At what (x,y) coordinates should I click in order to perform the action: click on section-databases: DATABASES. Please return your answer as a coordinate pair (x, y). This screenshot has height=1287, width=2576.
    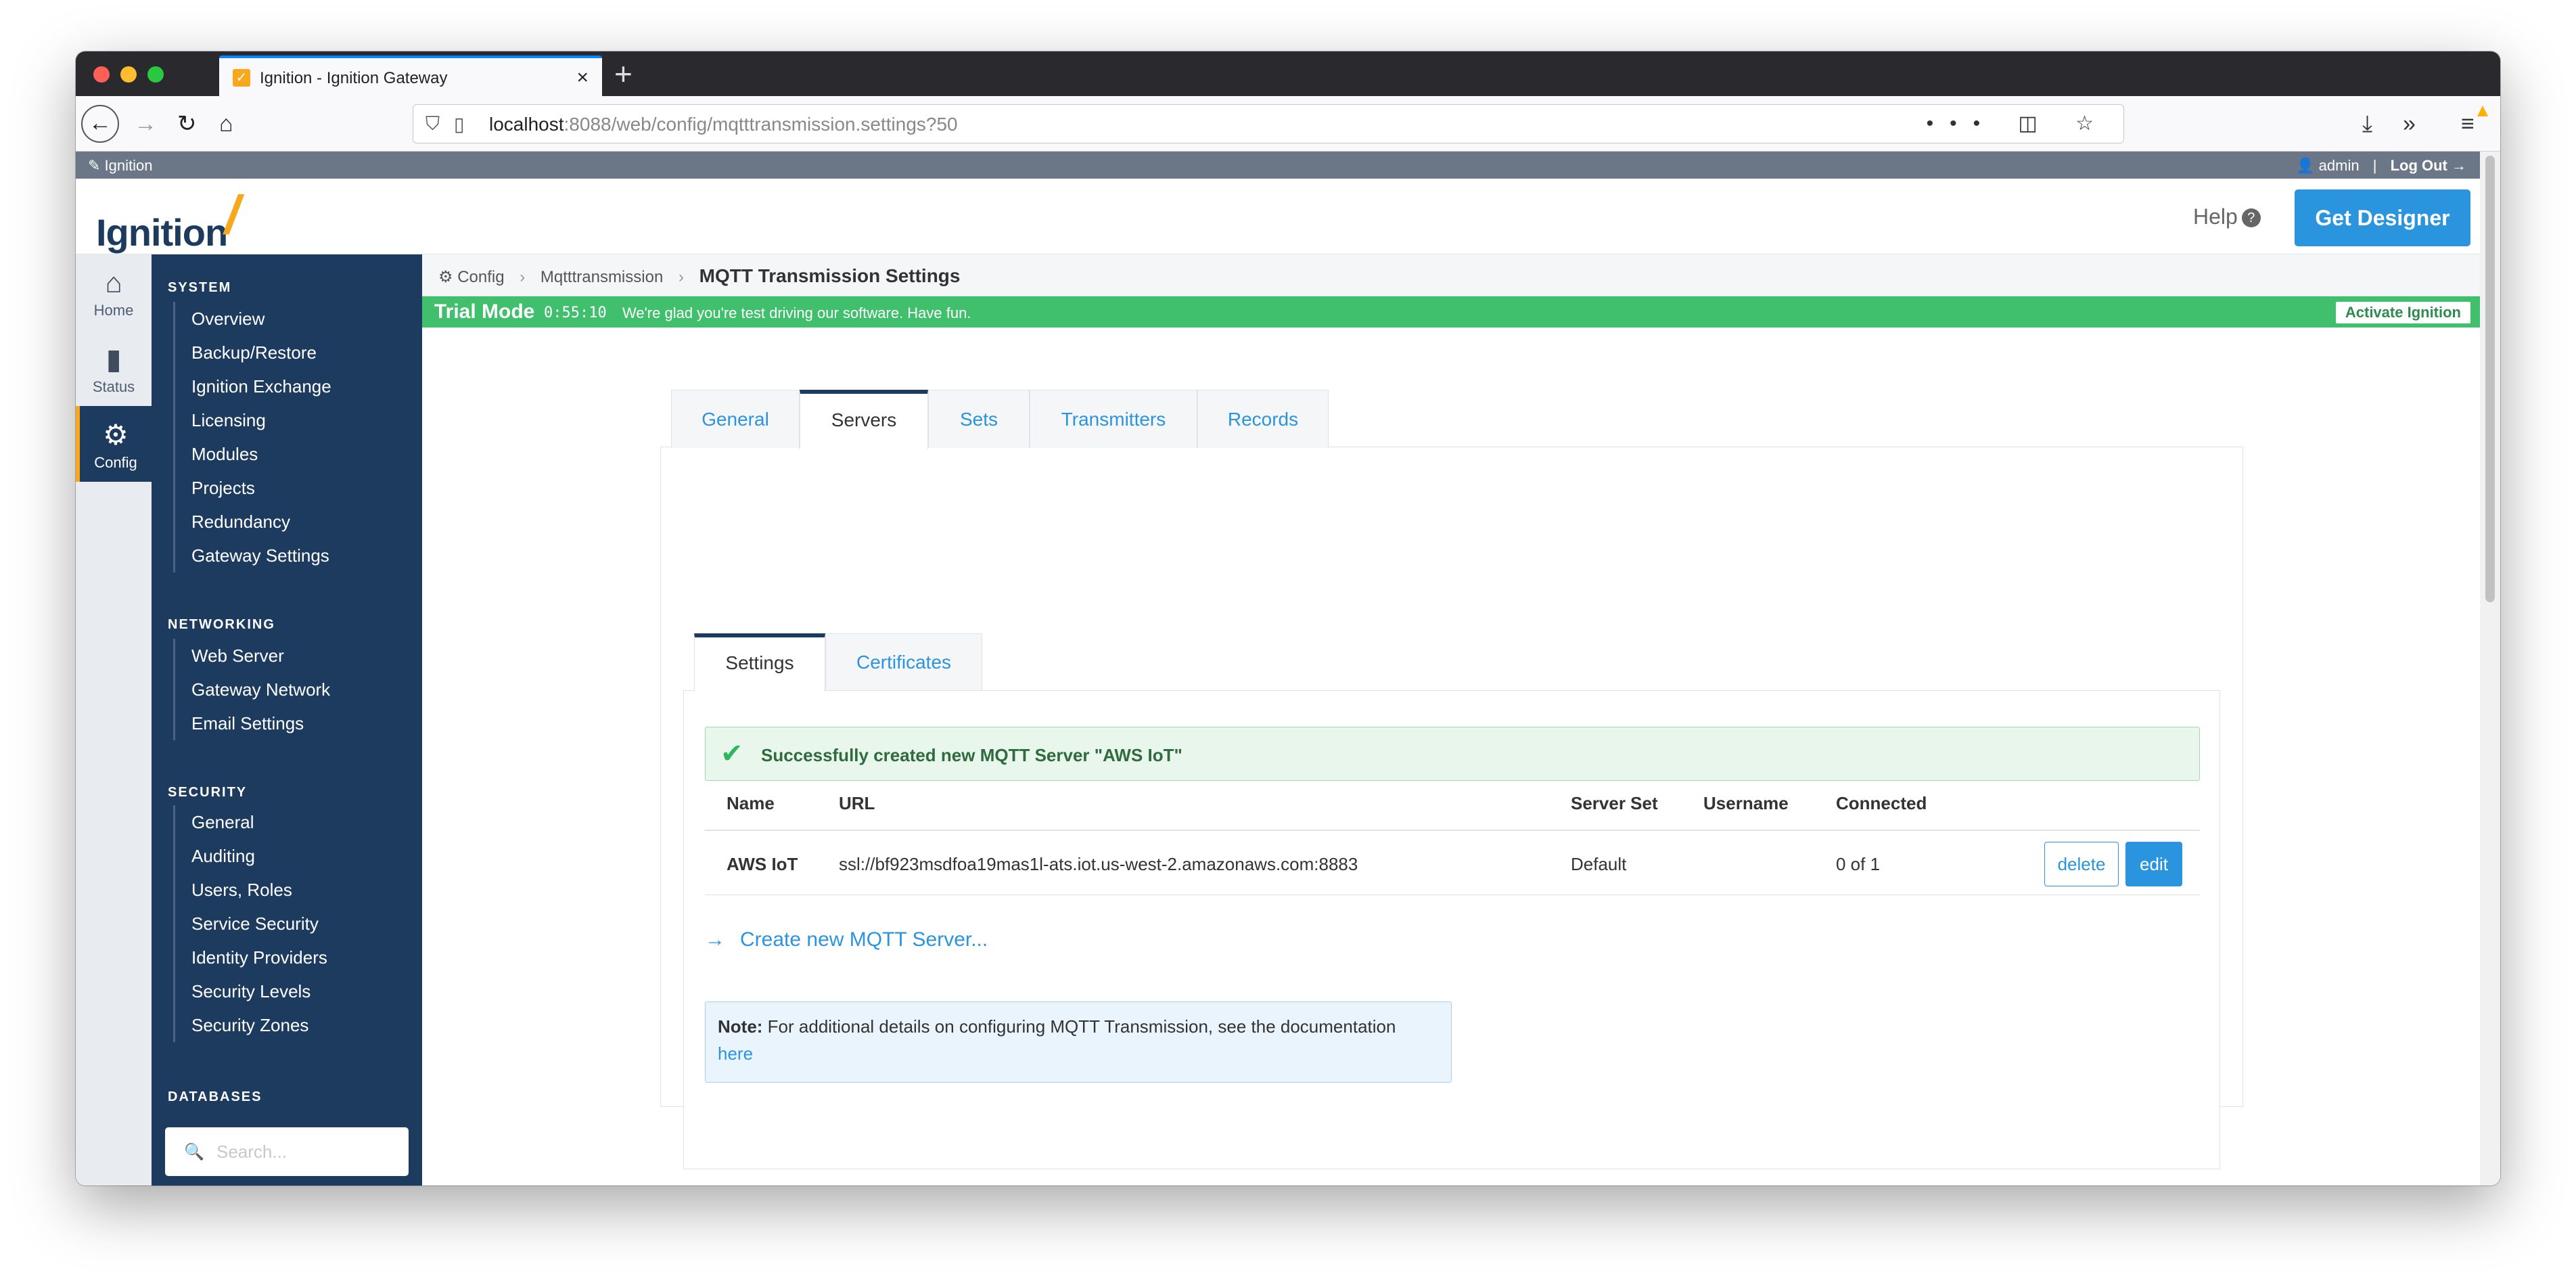
    Looking at the image, I should click on (215, 1096).